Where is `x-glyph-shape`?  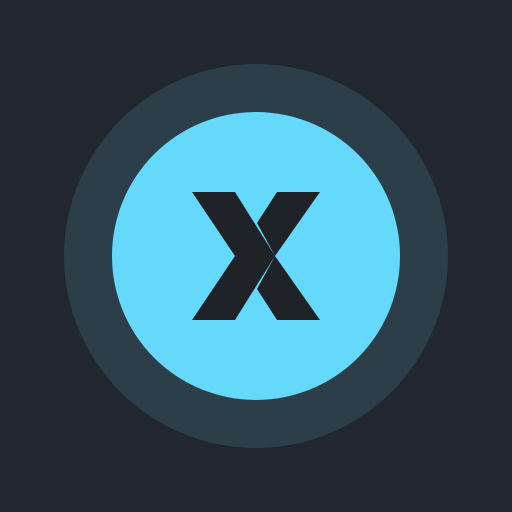 x-glyph-shape is located at coordinates (256, 256).